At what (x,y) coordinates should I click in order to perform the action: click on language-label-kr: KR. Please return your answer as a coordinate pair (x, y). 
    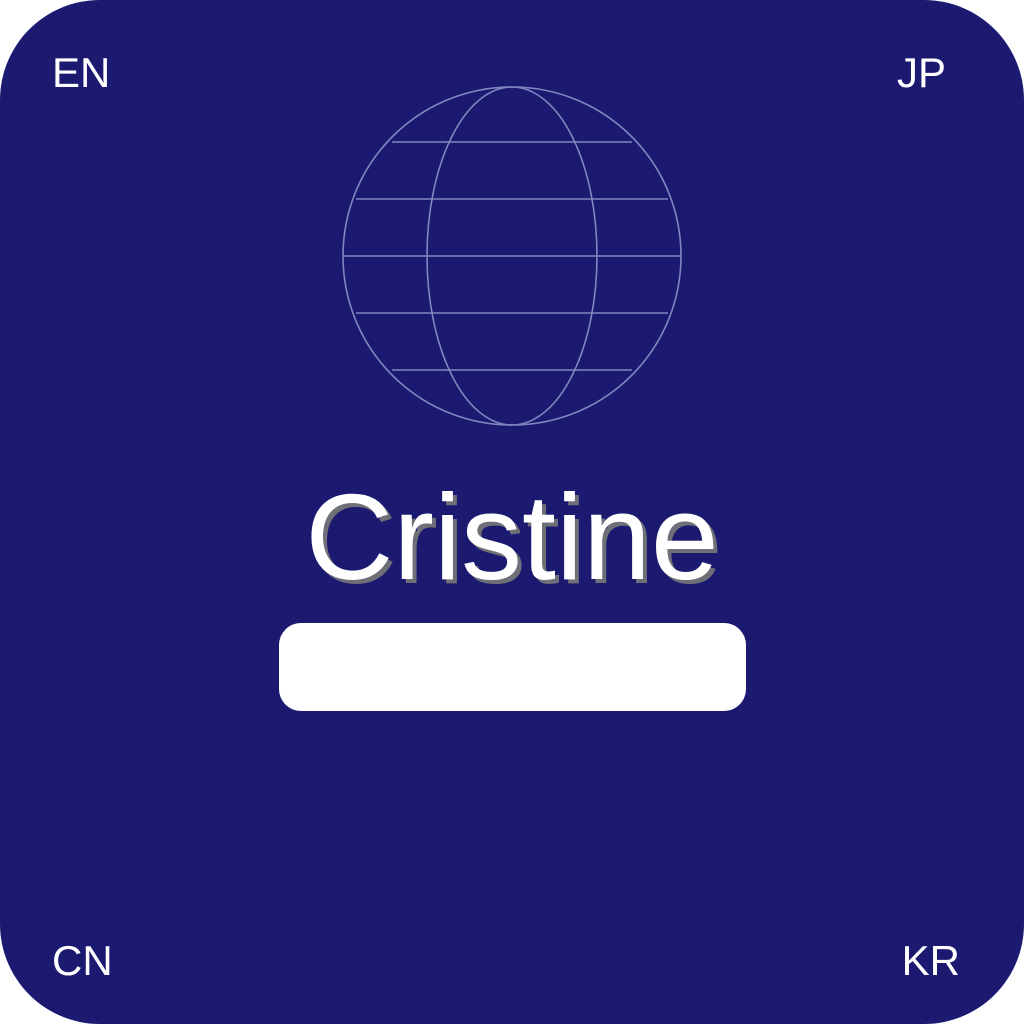
    Looking at the image, I should click on (931, 961).